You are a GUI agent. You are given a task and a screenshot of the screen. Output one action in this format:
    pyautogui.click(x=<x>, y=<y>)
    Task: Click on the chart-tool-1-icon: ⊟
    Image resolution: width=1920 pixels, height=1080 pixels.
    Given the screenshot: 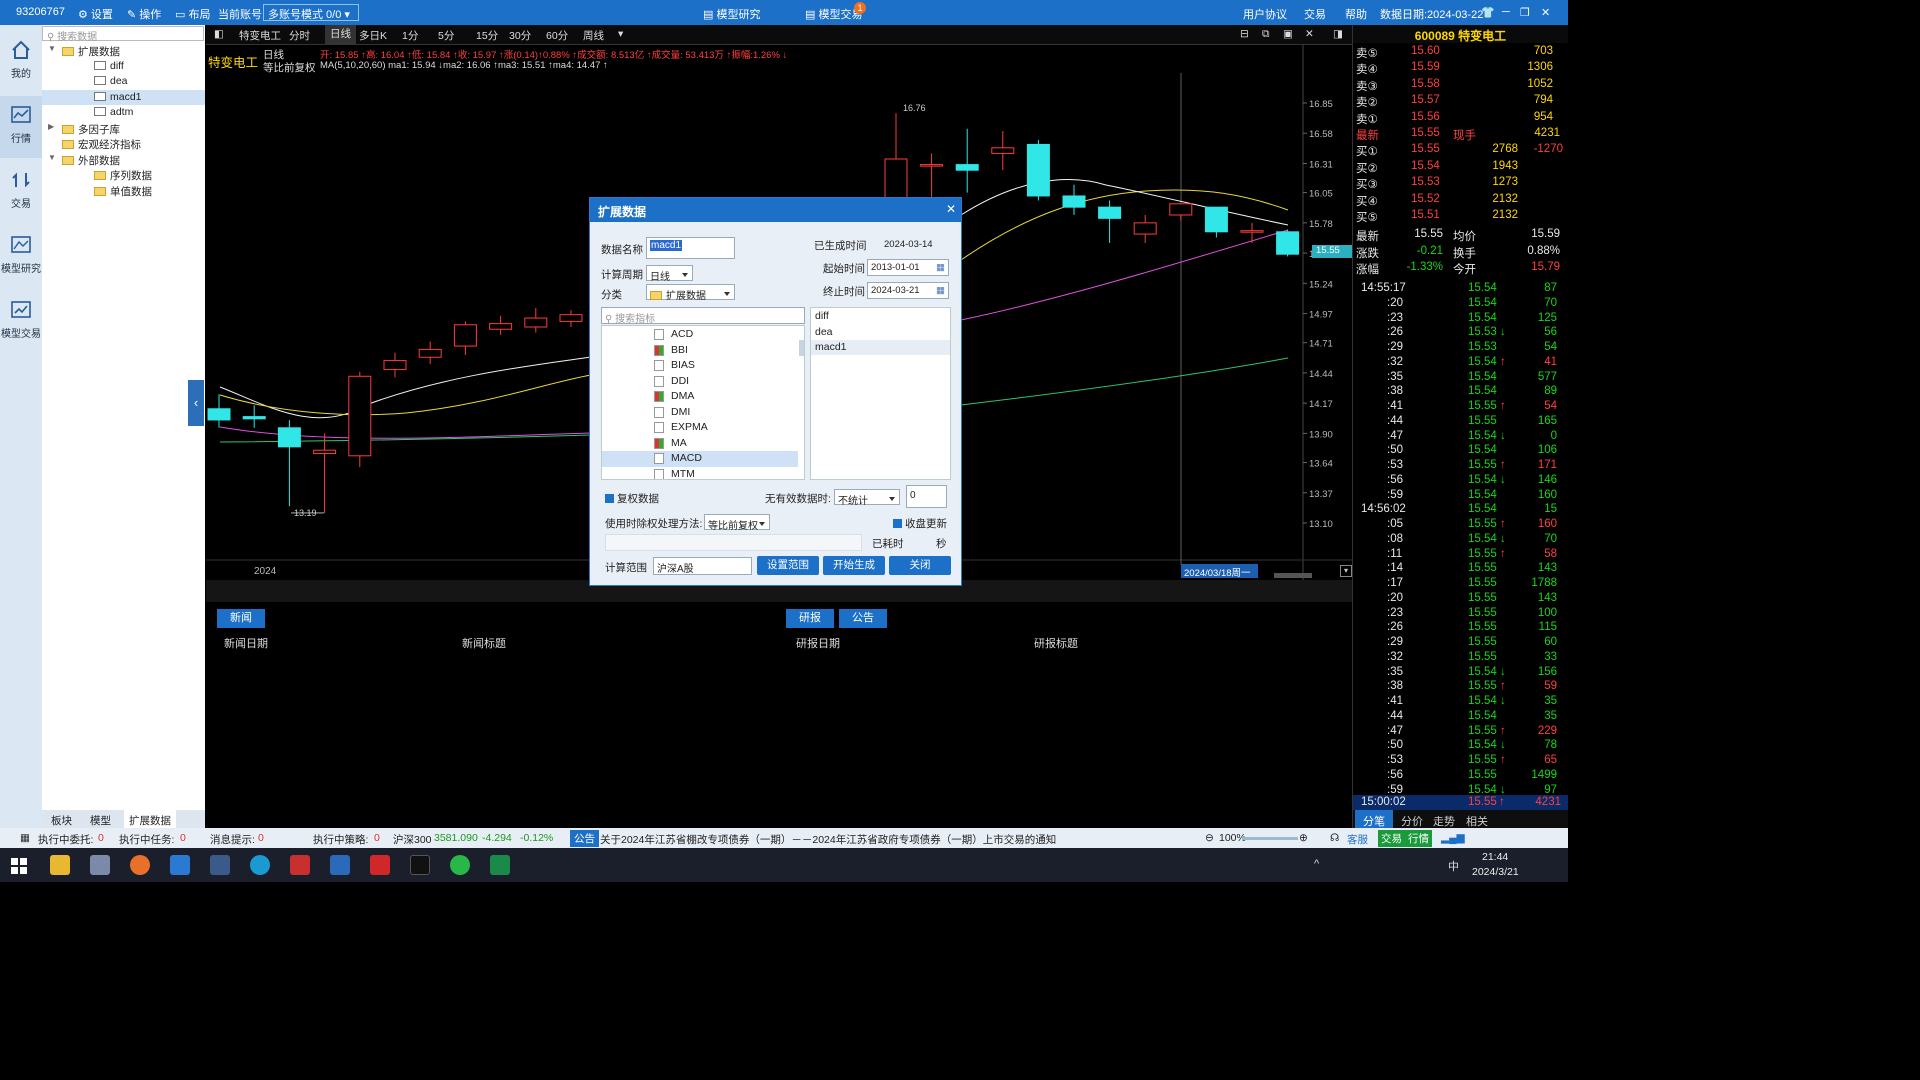 What is the action you would take?
    pyautogui.click(x=1244, y=34)
    